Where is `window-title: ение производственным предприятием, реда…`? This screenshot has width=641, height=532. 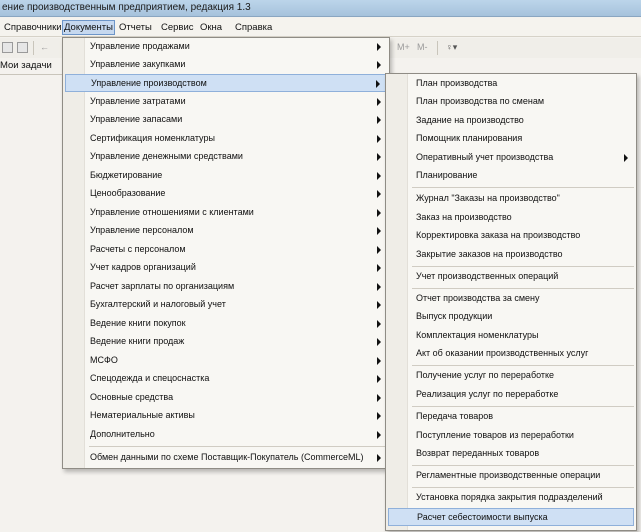 window-title: ение производственным предприятием, реда… is located at coordinates (126, 7).